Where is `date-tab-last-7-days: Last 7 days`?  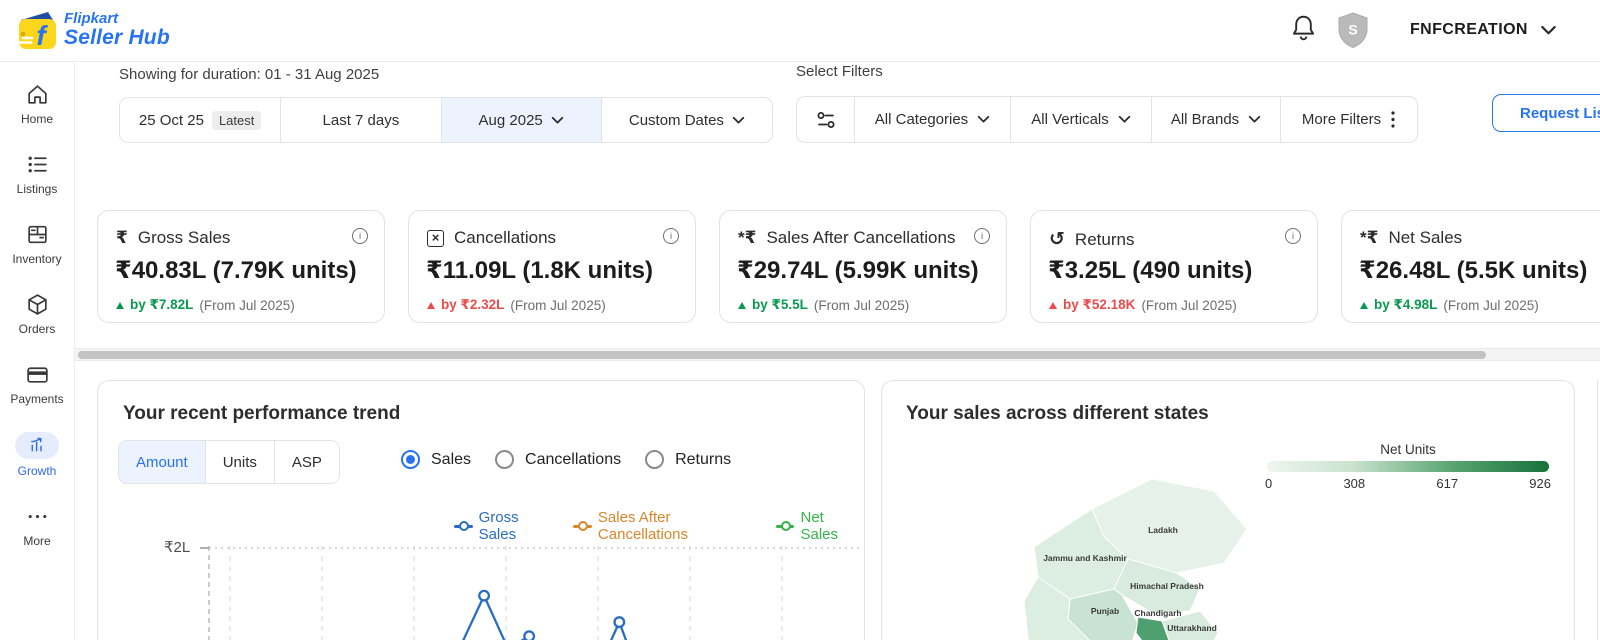
date-tab-last-7-days: Last 7 days is located at coordinates (361, 120).